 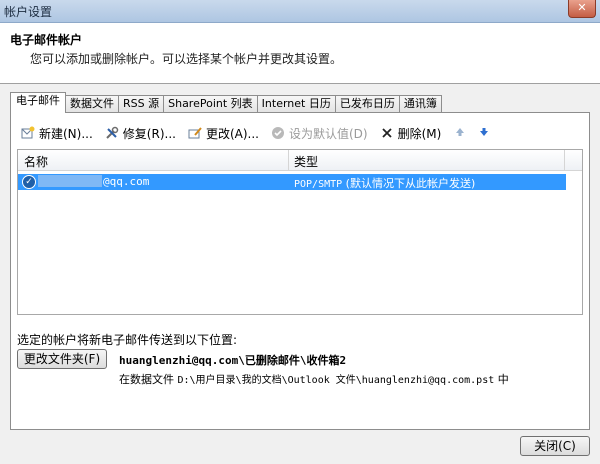 I want to click on close-icon: ✕, so click(x=582, y=7).